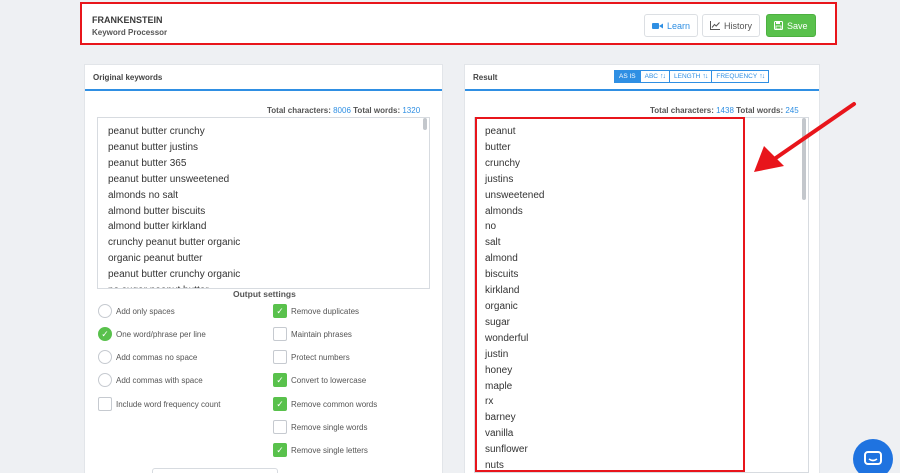  Describe the element at coordinates (497, 354) in the screenshot. I see `result-keyword-line: justin` at that location.